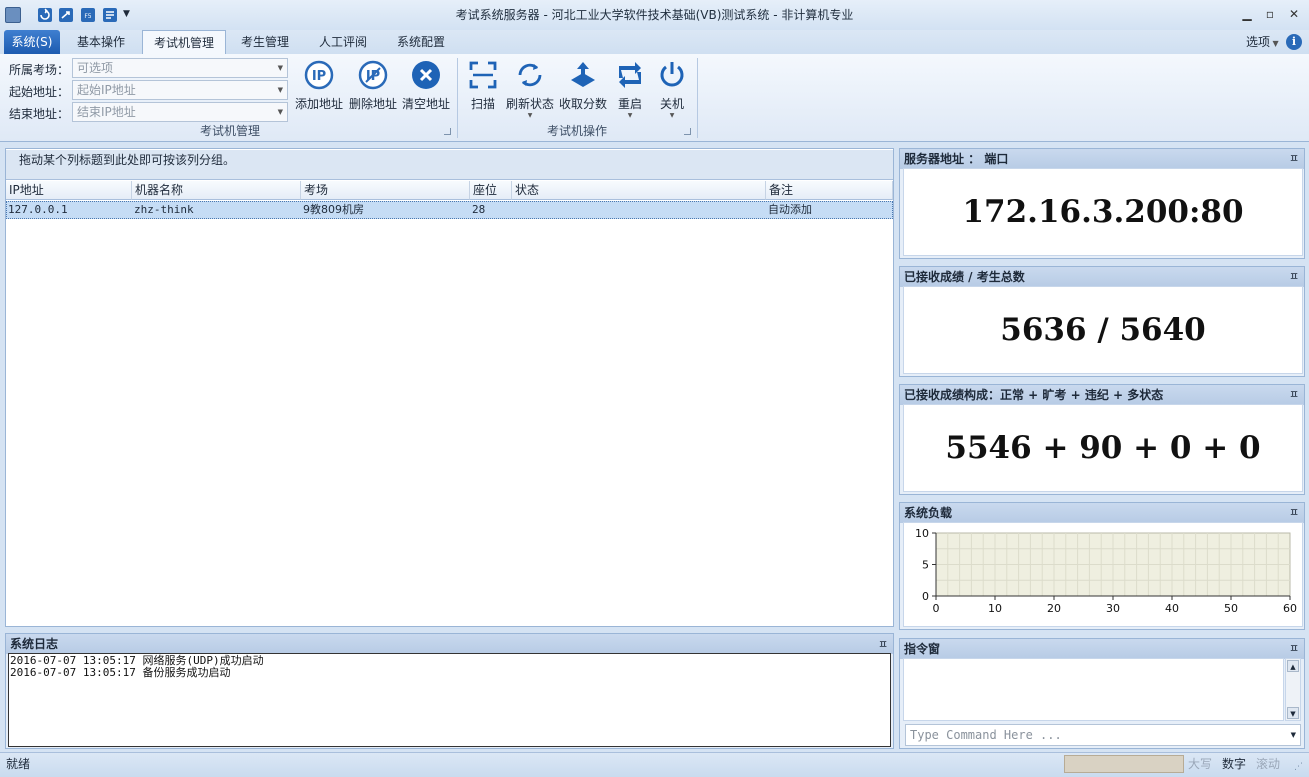 The width and height of the screenshot is (1309, 777). I want to click on log-line: 2016-07-07 13:05:17 备份服务成功启动, so click(120, 672).